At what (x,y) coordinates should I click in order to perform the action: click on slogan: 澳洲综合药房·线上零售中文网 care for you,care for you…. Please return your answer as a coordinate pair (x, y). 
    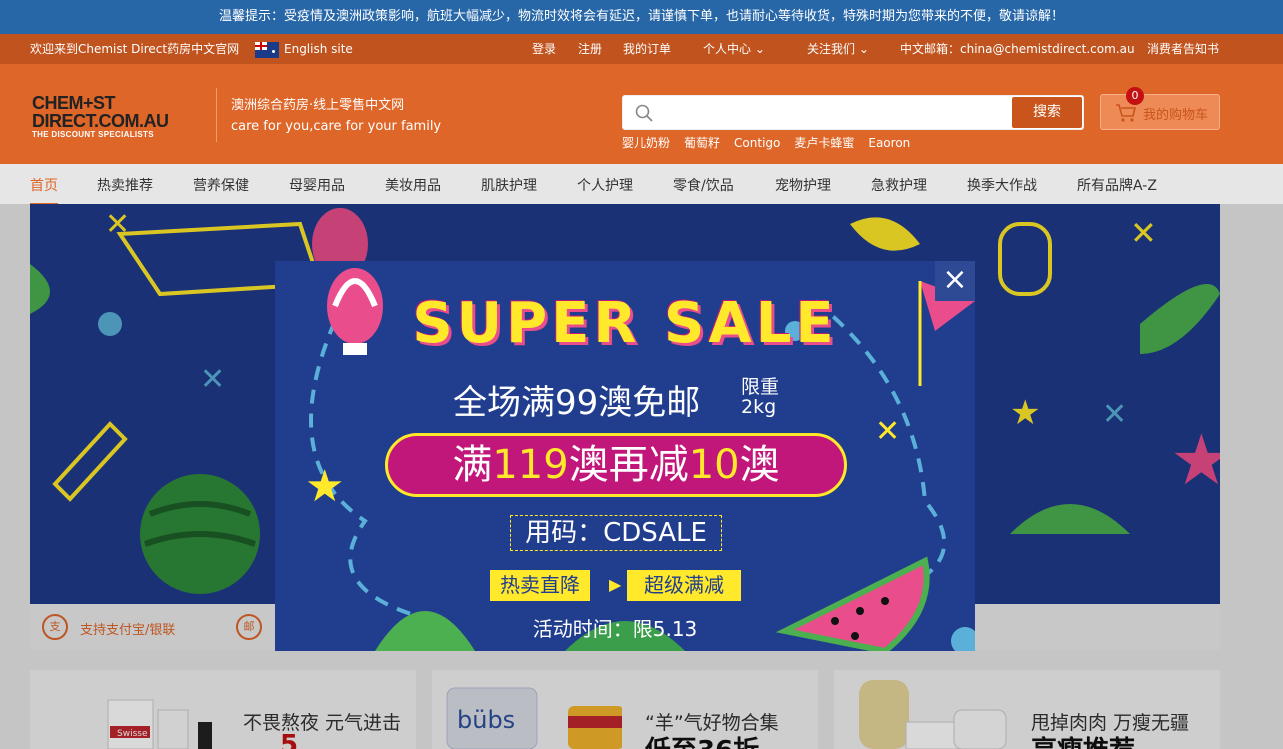
    Looking at the image, I should click on (336, 116).